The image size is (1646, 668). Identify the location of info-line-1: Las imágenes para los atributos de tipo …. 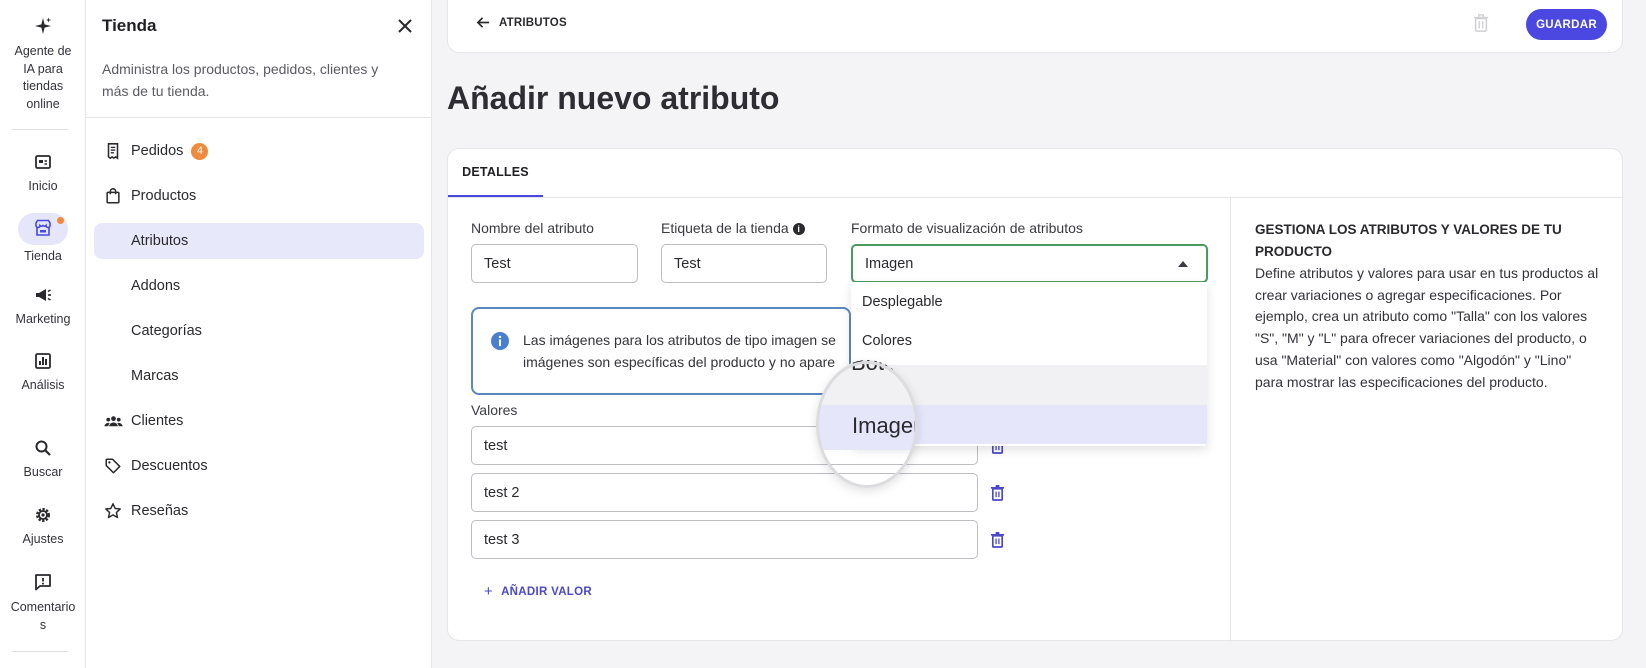
(679, 340).